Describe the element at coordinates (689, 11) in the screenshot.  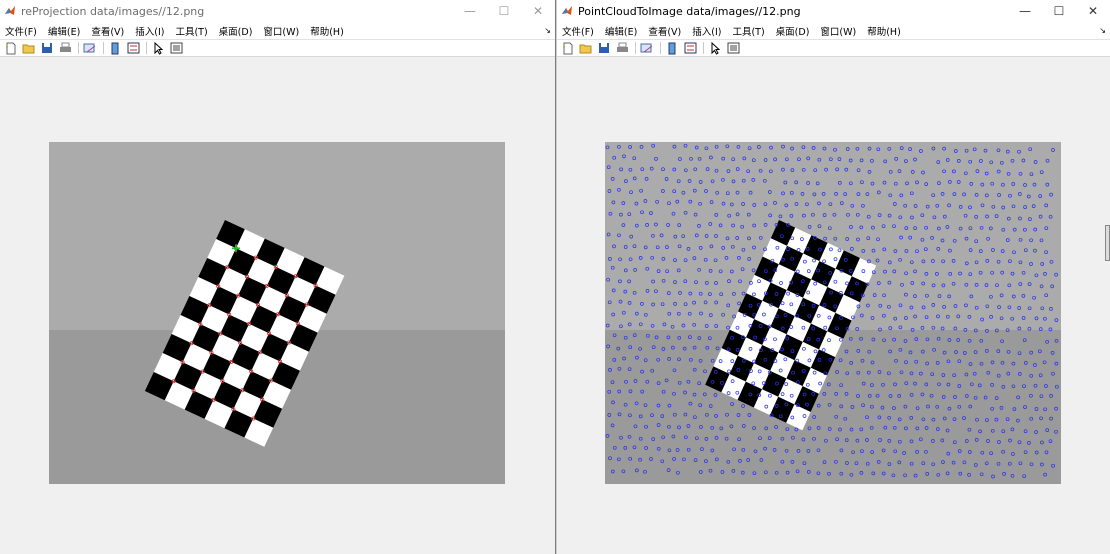
I see `window-title: PointCloudToImage data/images//12.png` at that location.